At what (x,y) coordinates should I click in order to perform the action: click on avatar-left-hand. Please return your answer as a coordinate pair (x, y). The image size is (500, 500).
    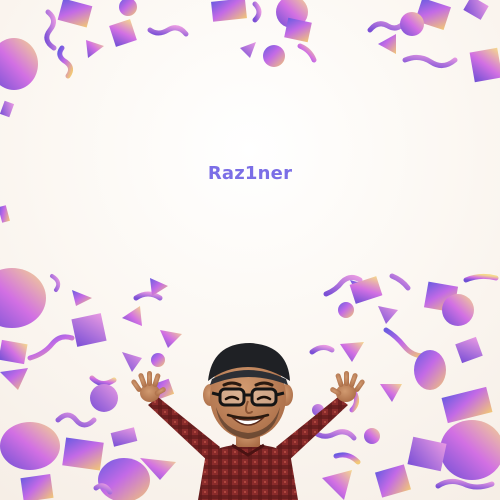
    Looking at the image, I should click on (148, 386).